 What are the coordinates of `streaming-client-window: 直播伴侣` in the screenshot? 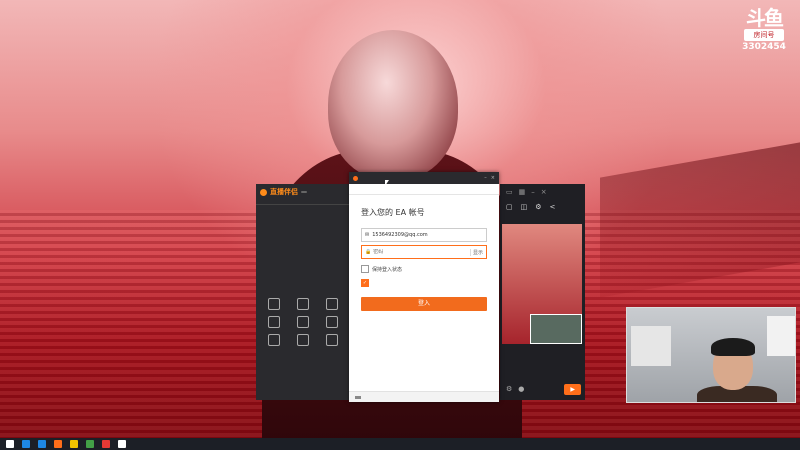 It's located at (303, 292).